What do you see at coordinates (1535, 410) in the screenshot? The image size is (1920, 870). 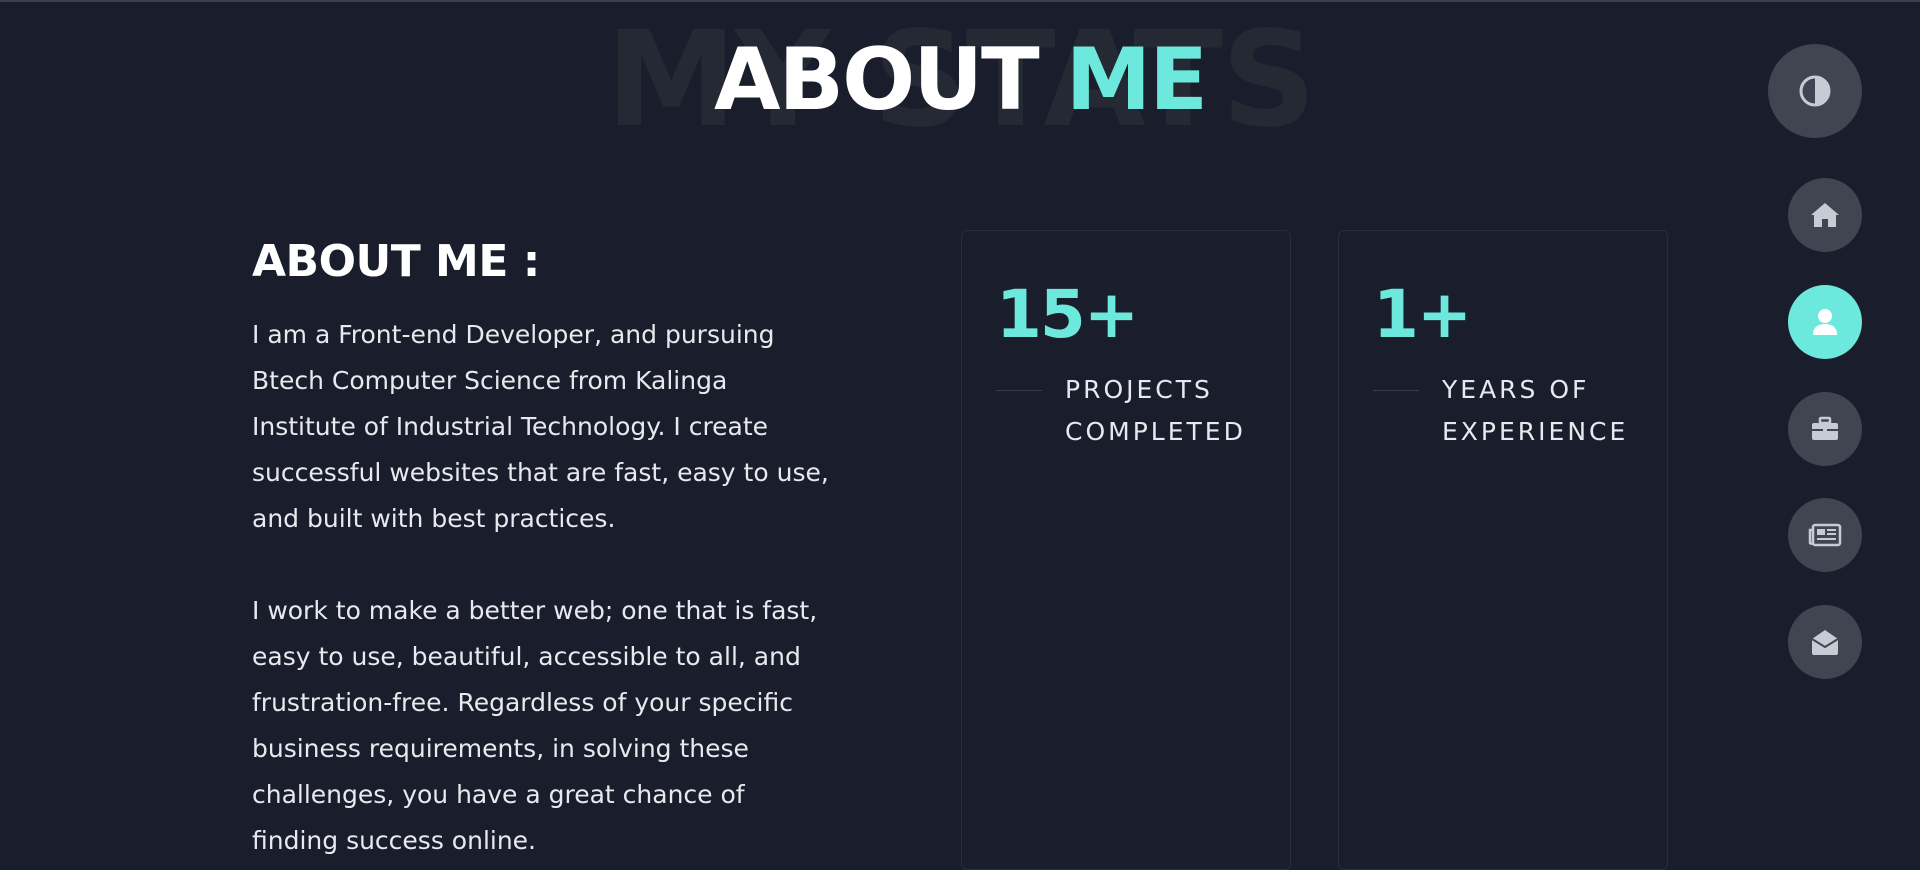 I see `stat-label: YEARS OF EXPERIENCE` at bounding box center [1535, 410].